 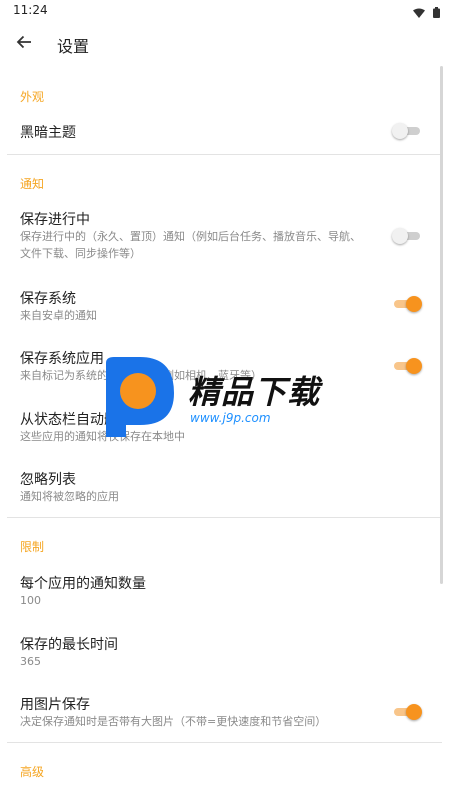 What do you see at coordinates (419, 12) in the screenshot?
I see `wifi-icon` at bounding box center [419, 12].